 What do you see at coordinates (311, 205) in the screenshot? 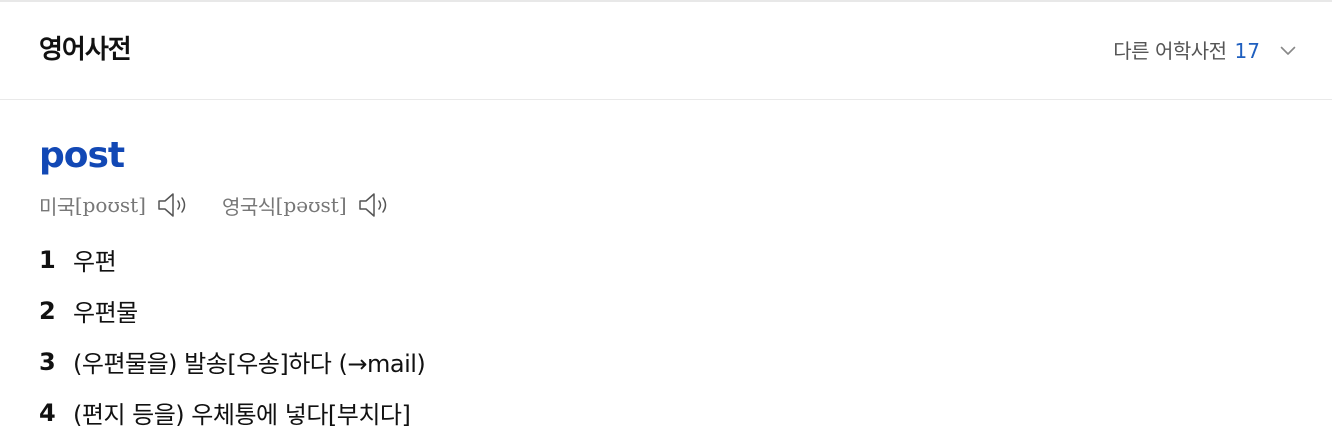
I see `pronunciation-ipa: [pəʊst]` at bounding box center [311, 205].